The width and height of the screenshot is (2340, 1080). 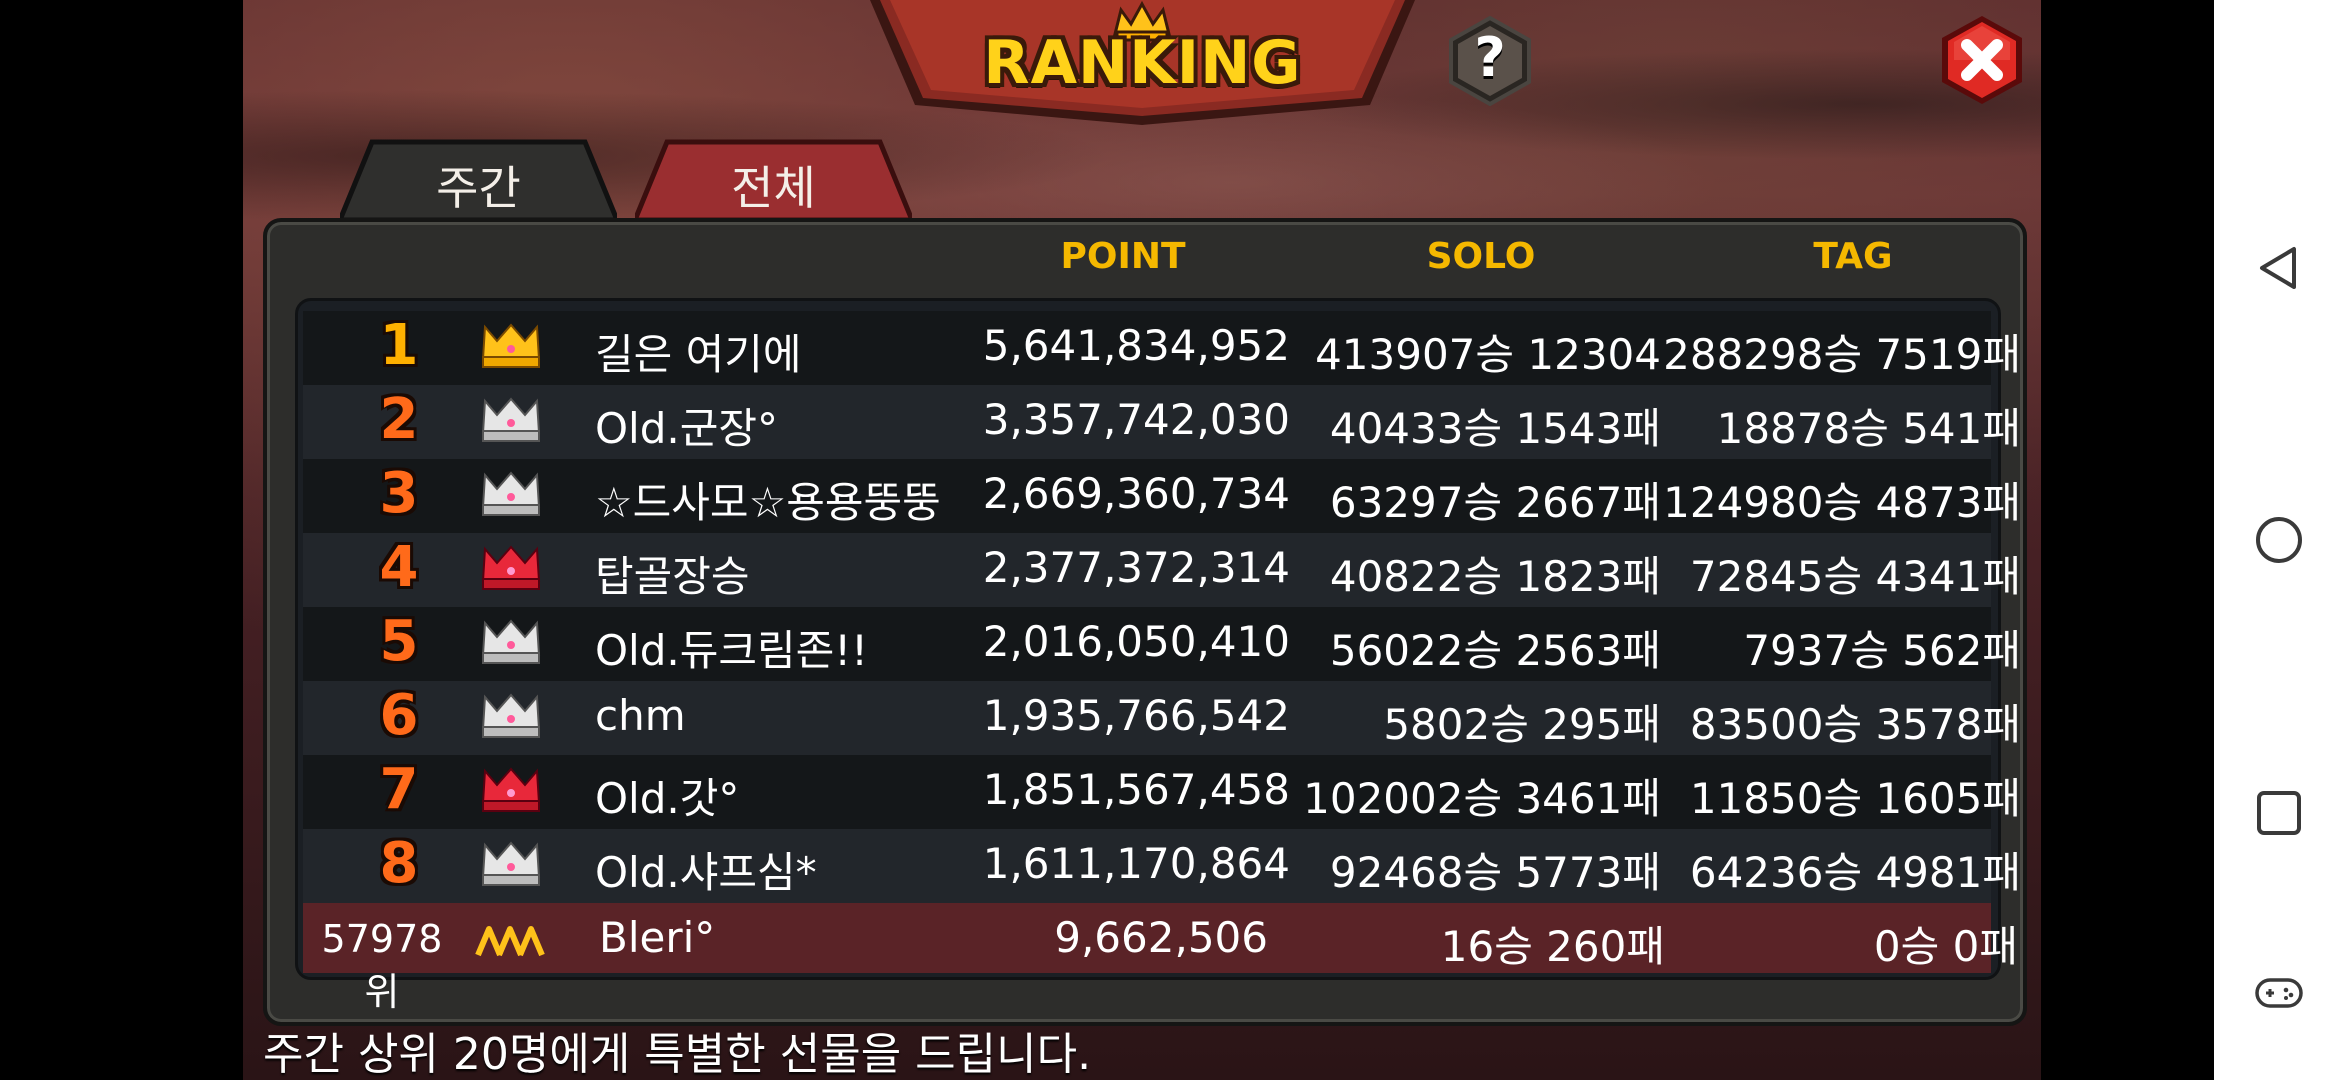 What do you see at coordinates (382, 965) in the screenshot?
I see `my-rank: 57978위` at bounding box center [382, 965].